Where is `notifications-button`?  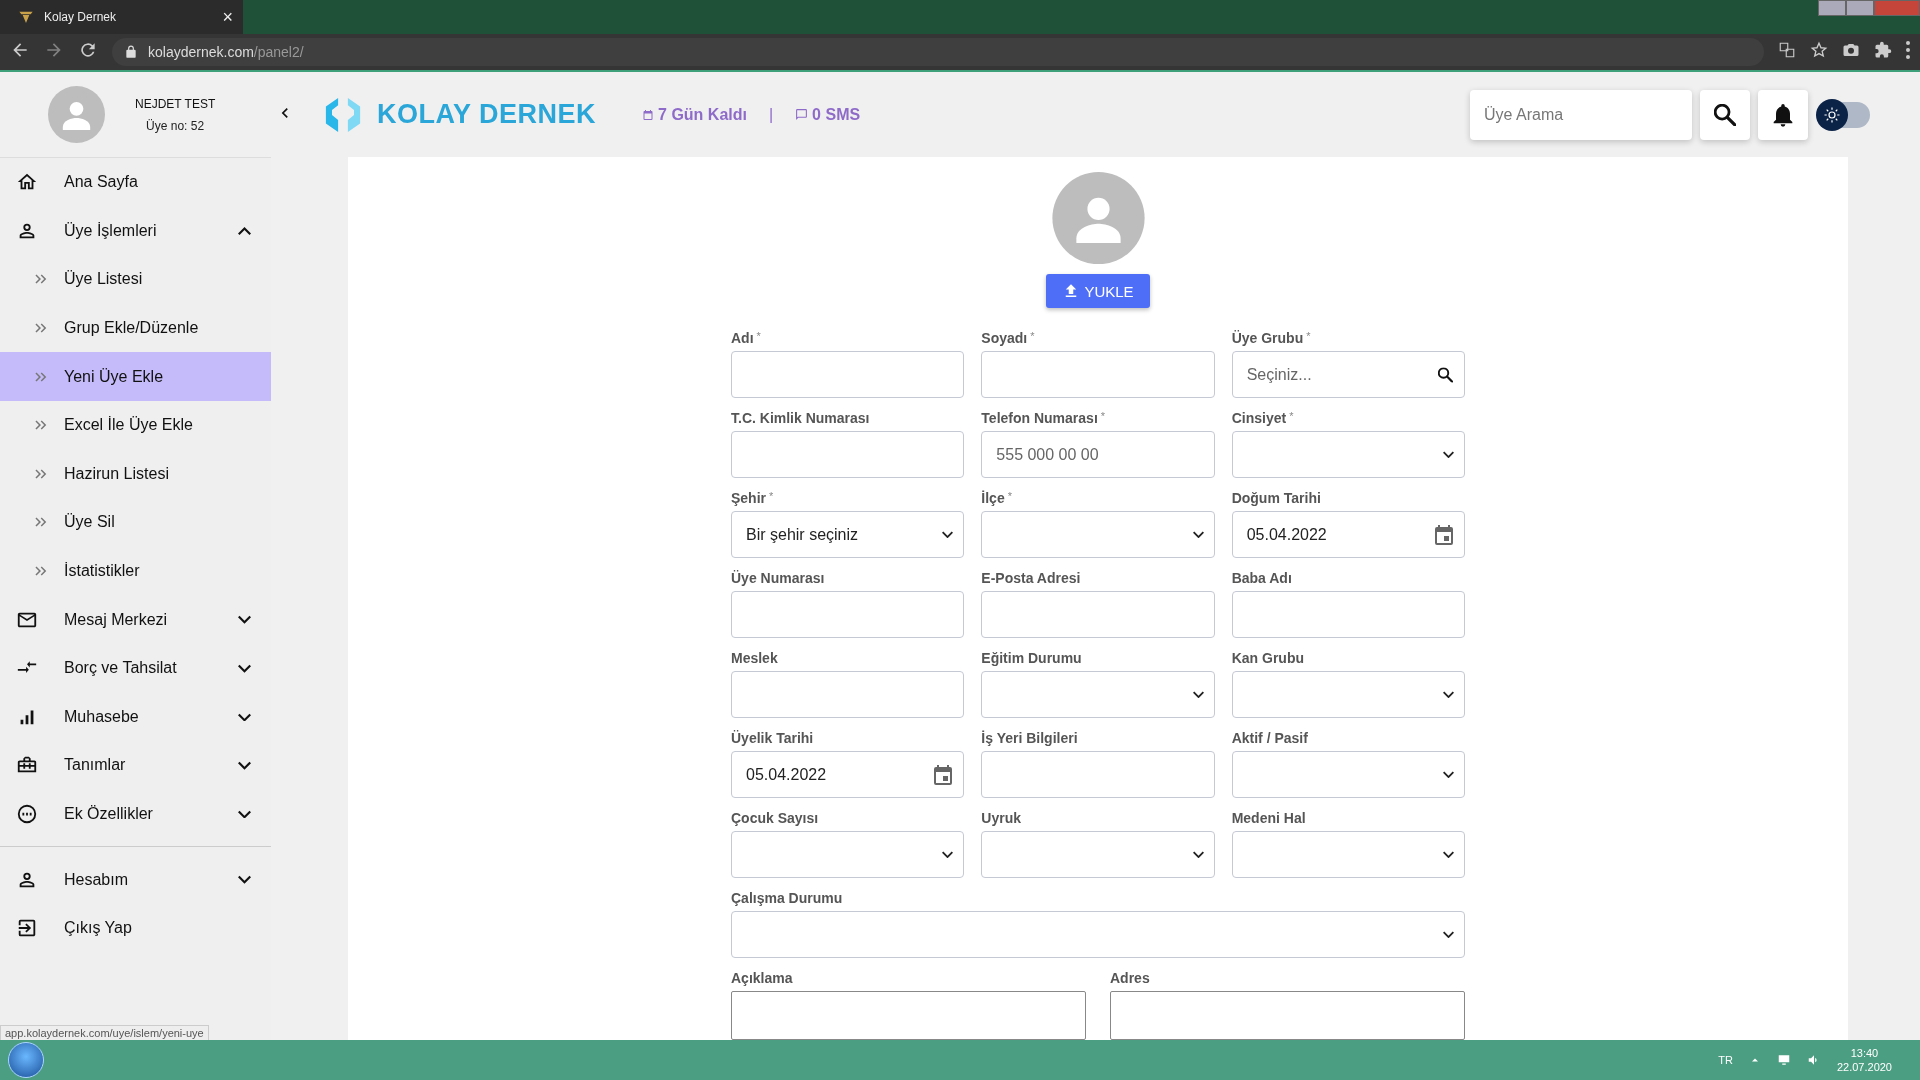
notifications-button is located at coordinates (1783, 114).